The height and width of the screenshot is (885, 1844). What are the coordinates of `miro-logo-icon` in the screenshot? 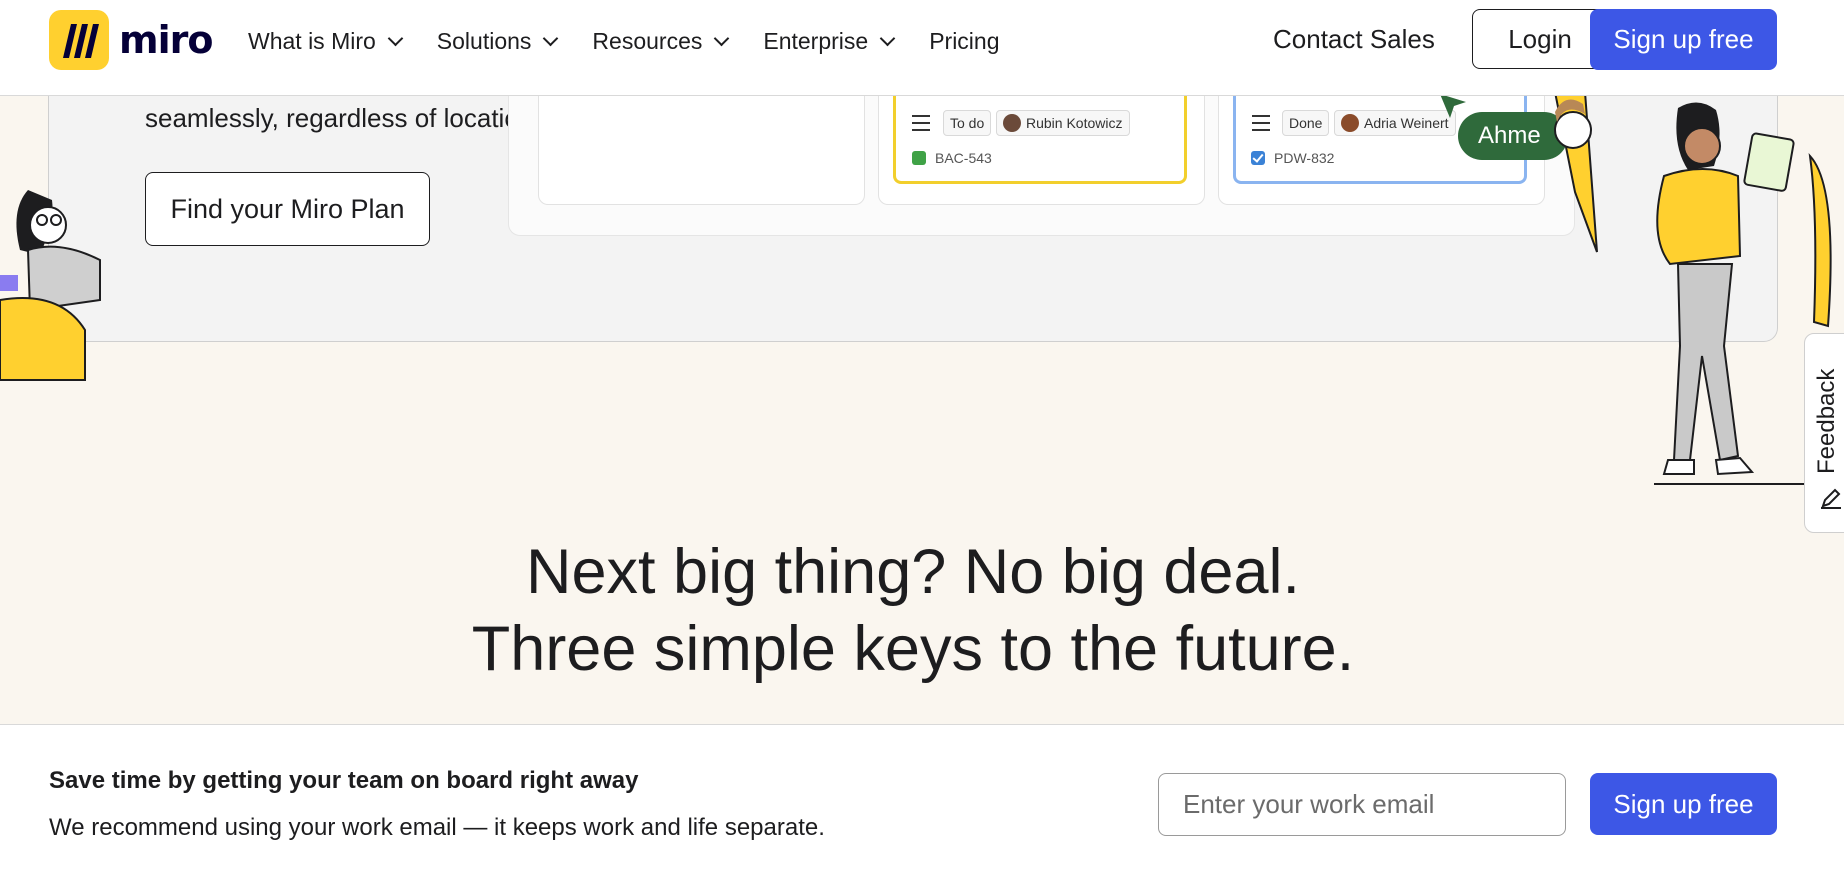 It's located at (79, 40).